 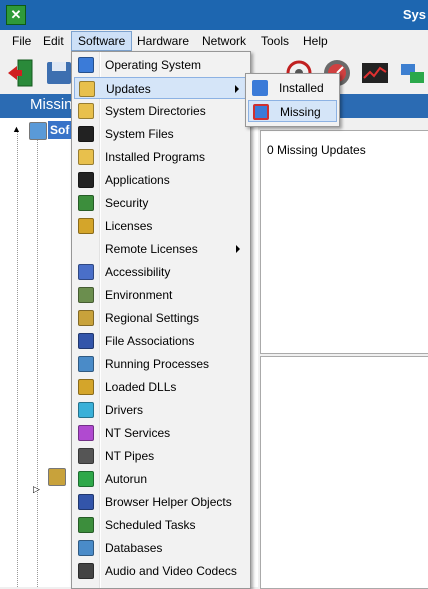 I want to click on menu-item-nt-services: NT Services, so click(x=161, y=433).